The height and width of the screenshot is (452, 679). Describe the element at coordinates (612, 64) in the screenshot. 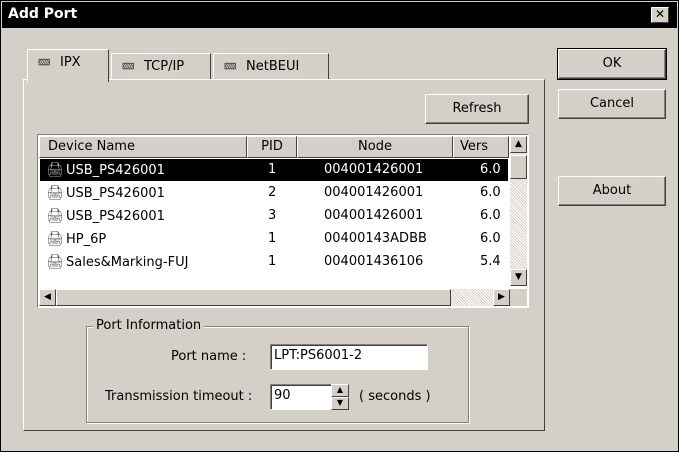

I see `ok-button: OK` at that location.